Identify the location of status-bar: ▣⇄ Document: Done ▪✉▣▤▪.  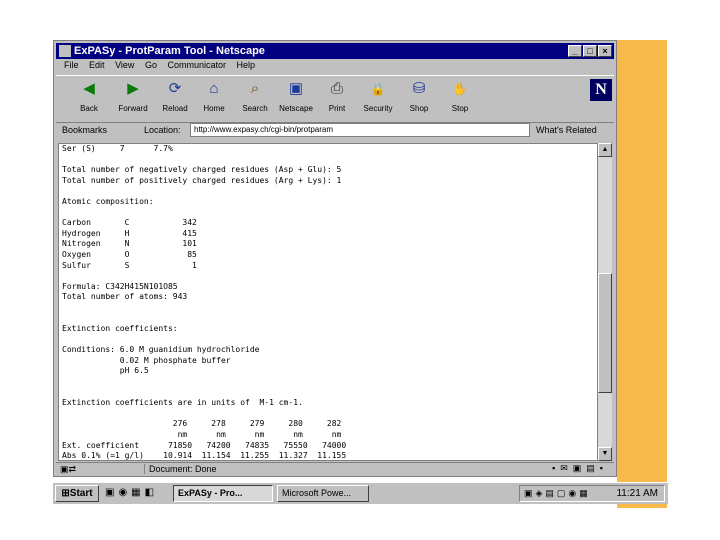
(335, 469).